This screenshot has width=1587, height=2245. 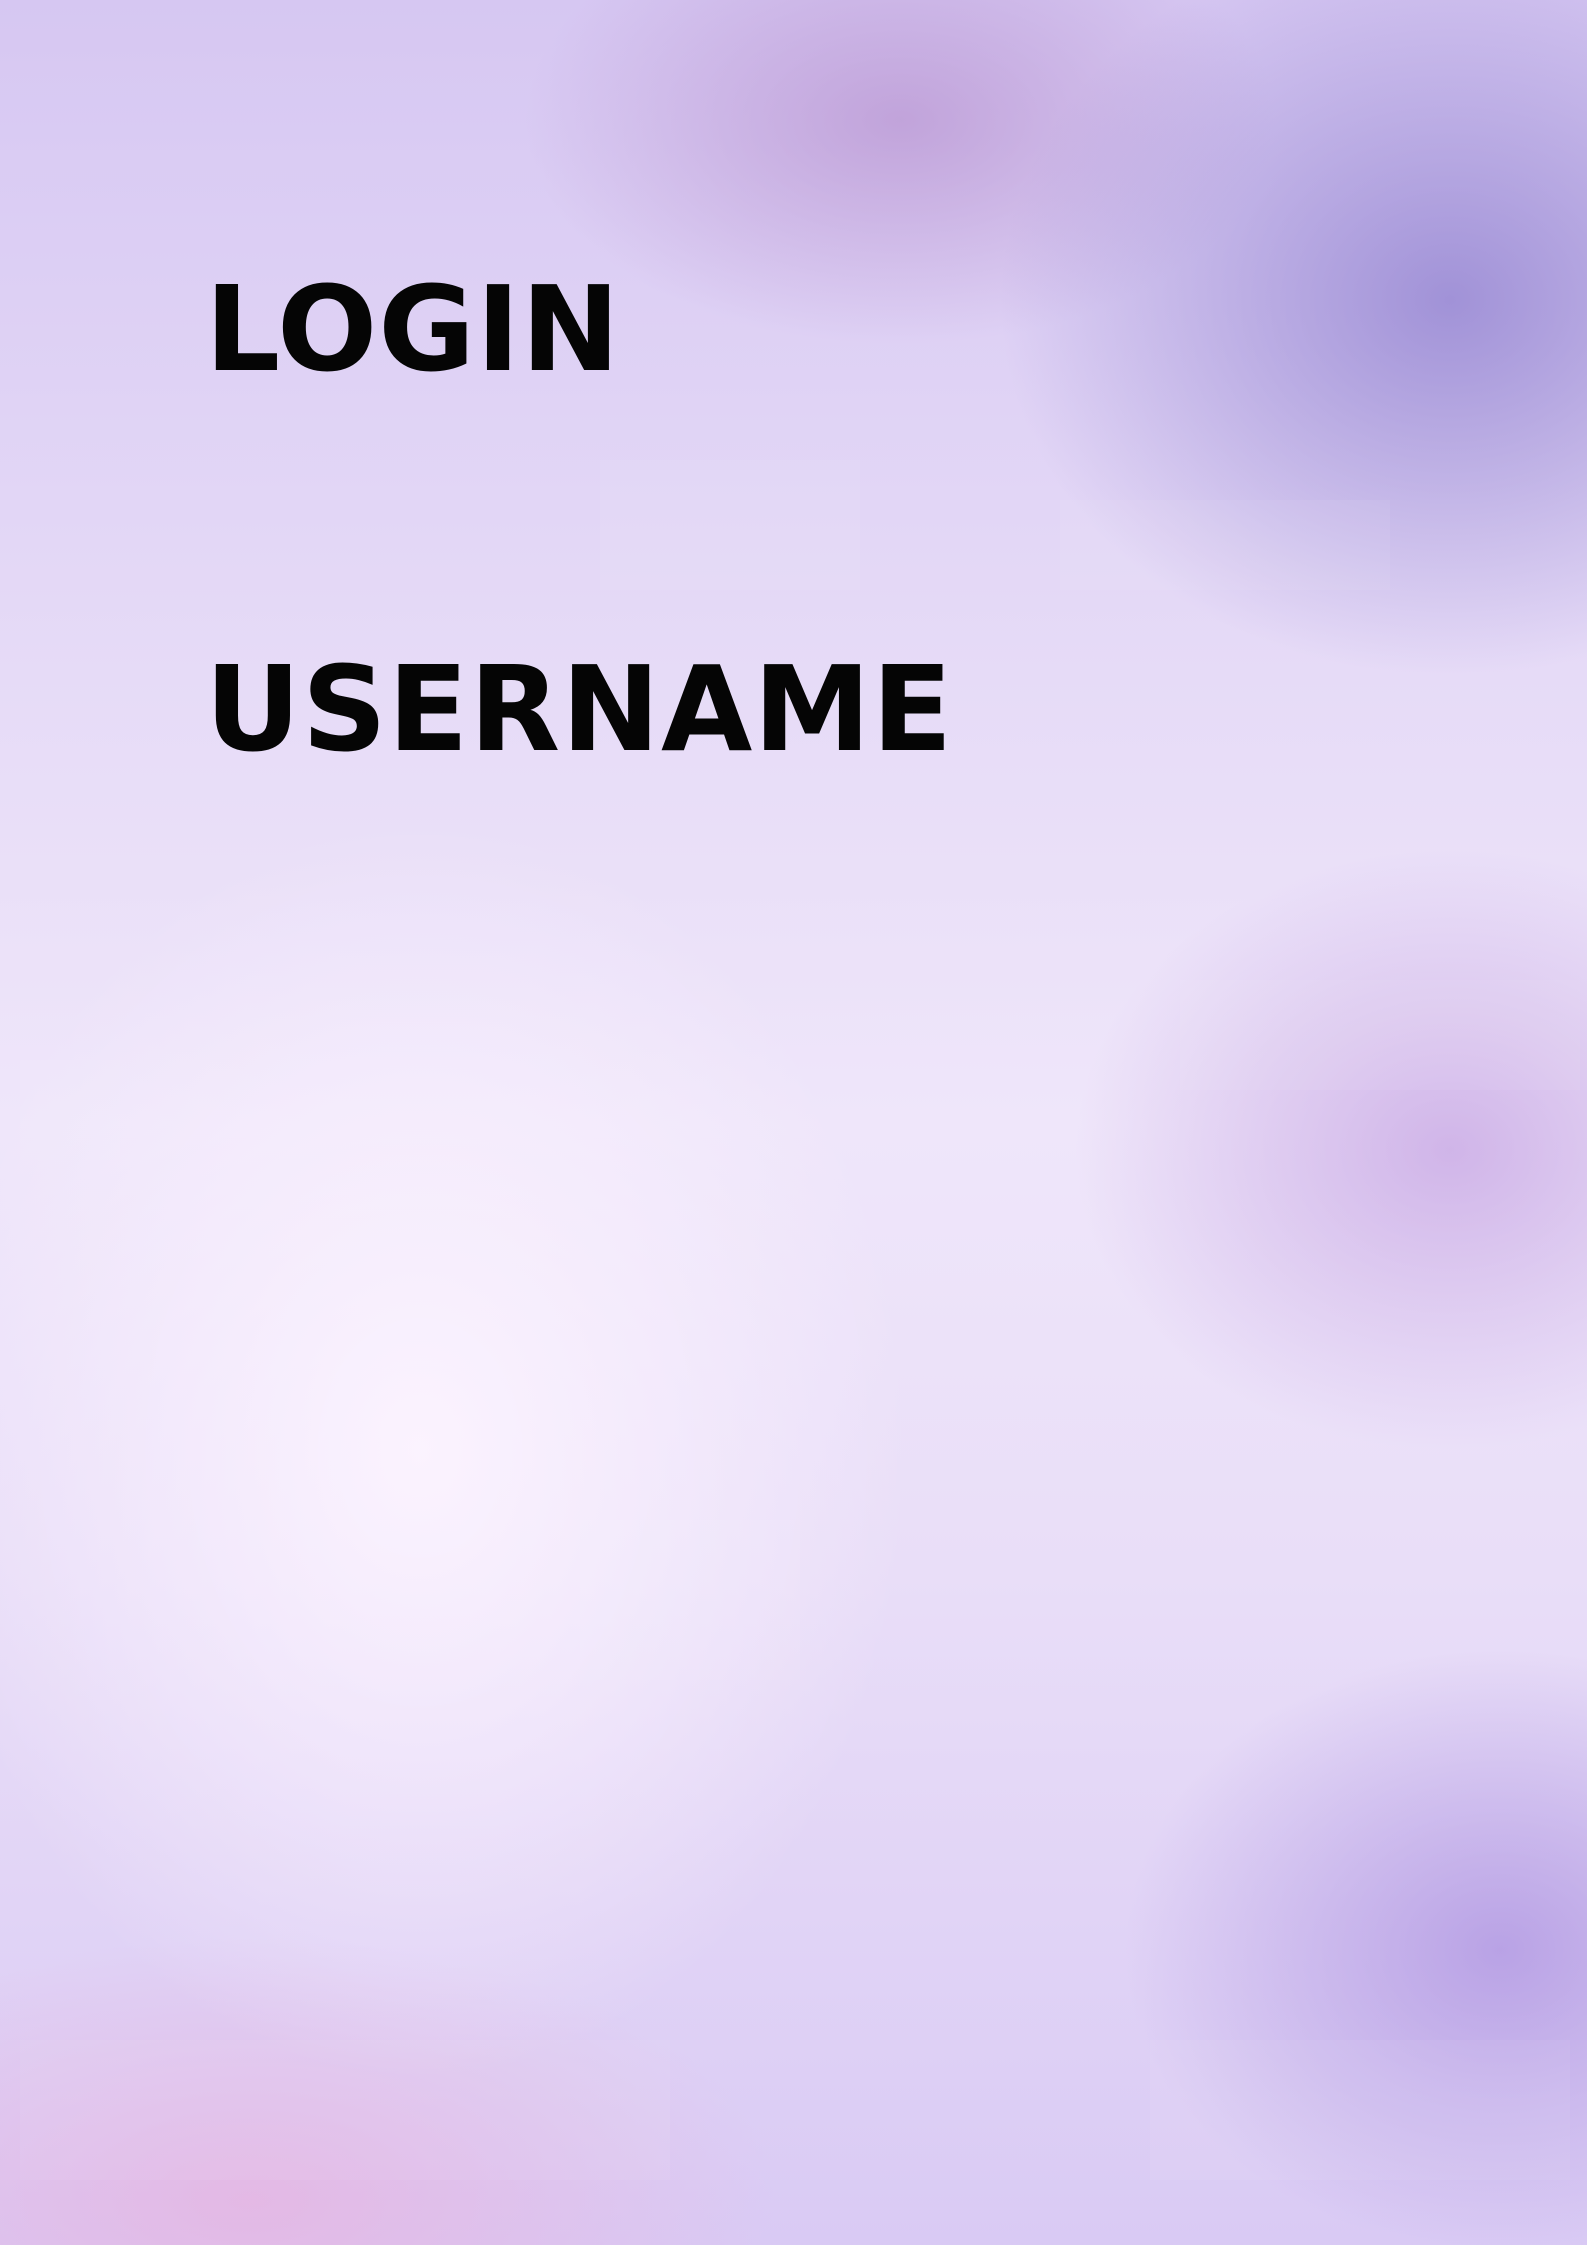 What do you see at coordinates (413, 329) in the screenshot?
I see `page-title: LOGIN` at bounding box center [413, 329].